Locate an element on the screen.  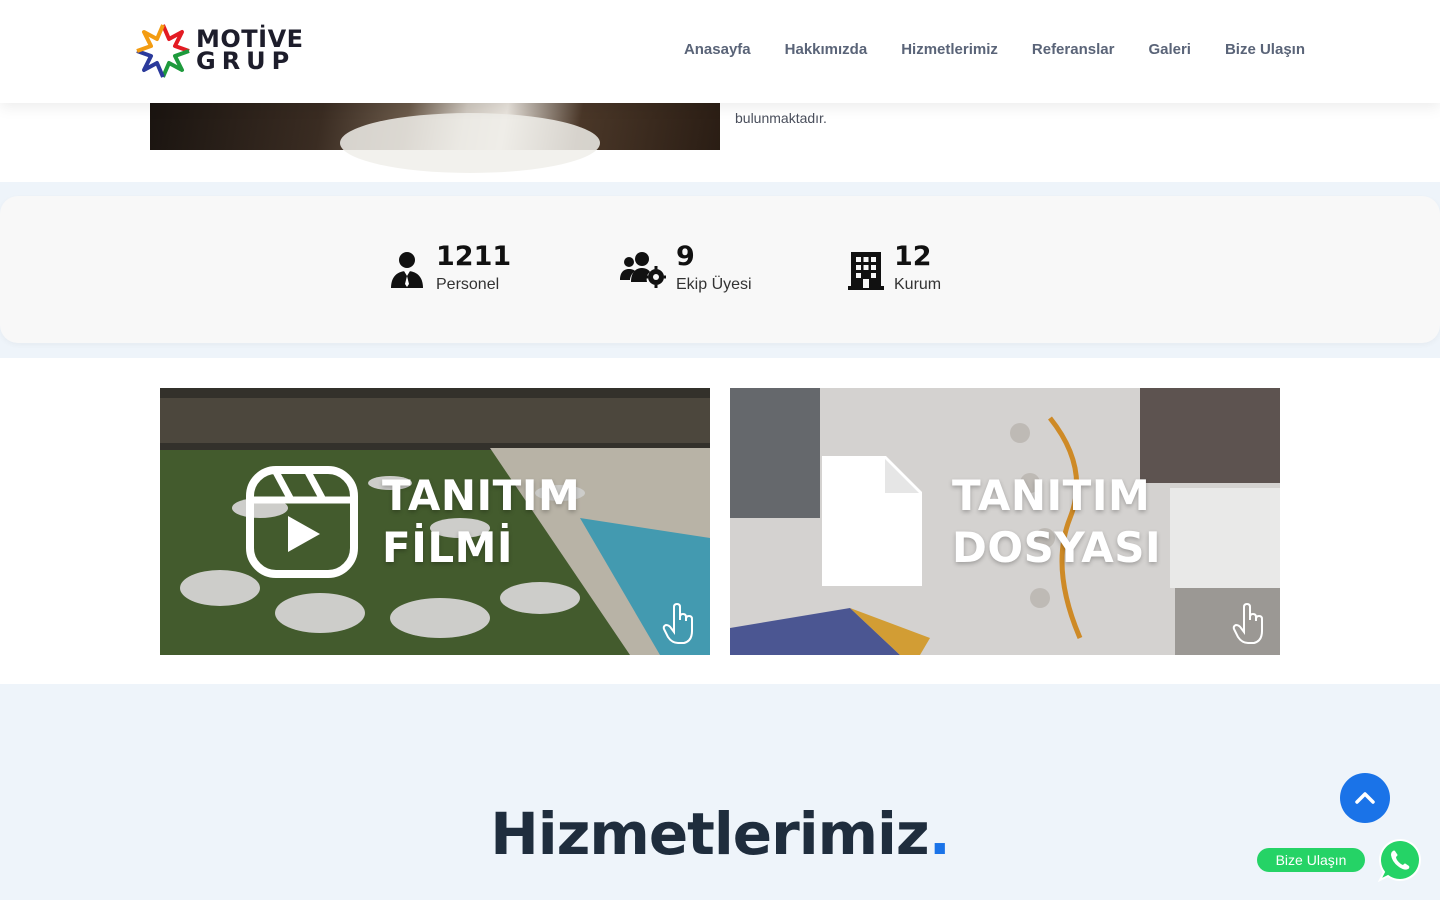
whatsapp-button is located at coordinates (1399, 860).